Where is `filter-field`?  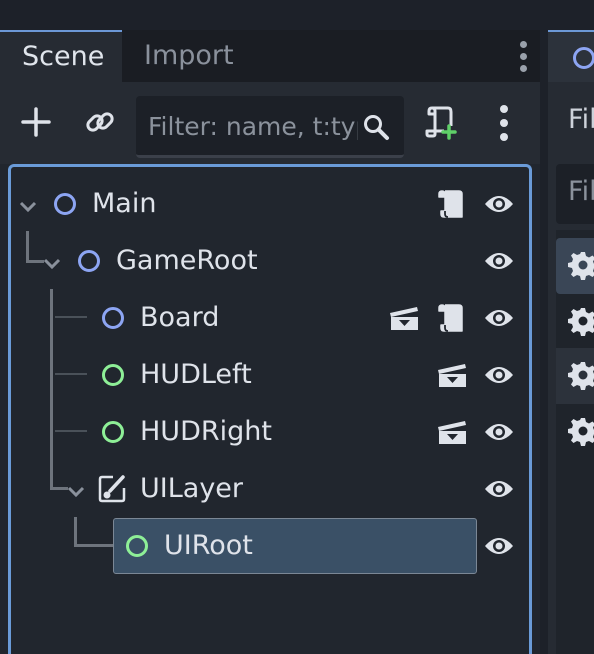 filter-field is located at coordinates (270, 127).